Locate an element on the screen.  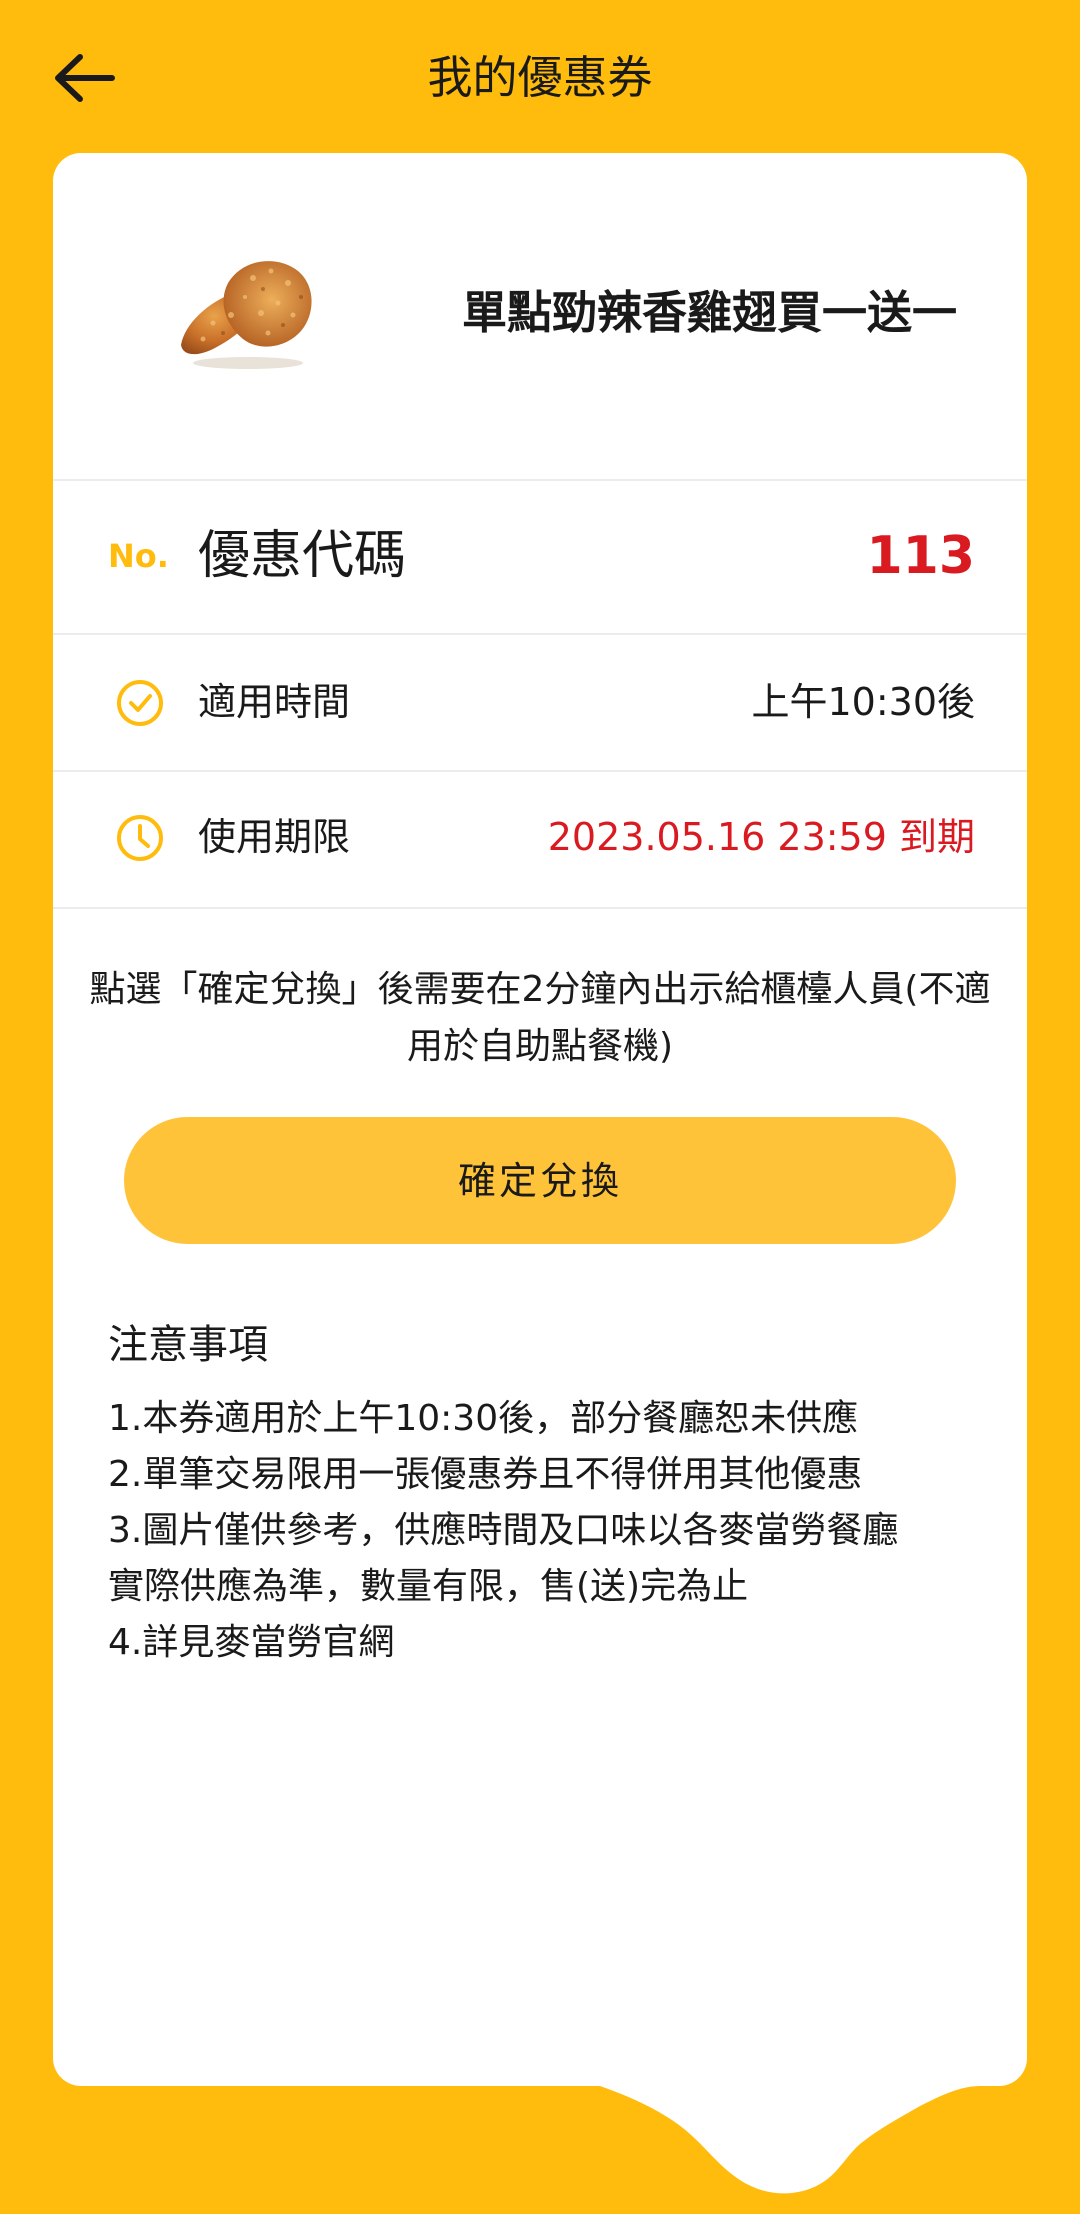
coupon-code-row: No. 優惠代碼 113 is located at coordinates (540, 557).